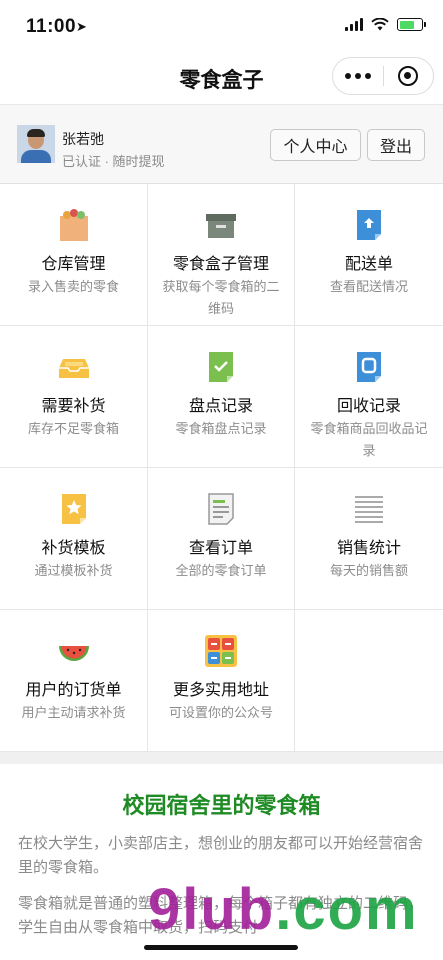  Describe the element at coordinates (36, 144) in the screenshot. I see `avatar` at that location.